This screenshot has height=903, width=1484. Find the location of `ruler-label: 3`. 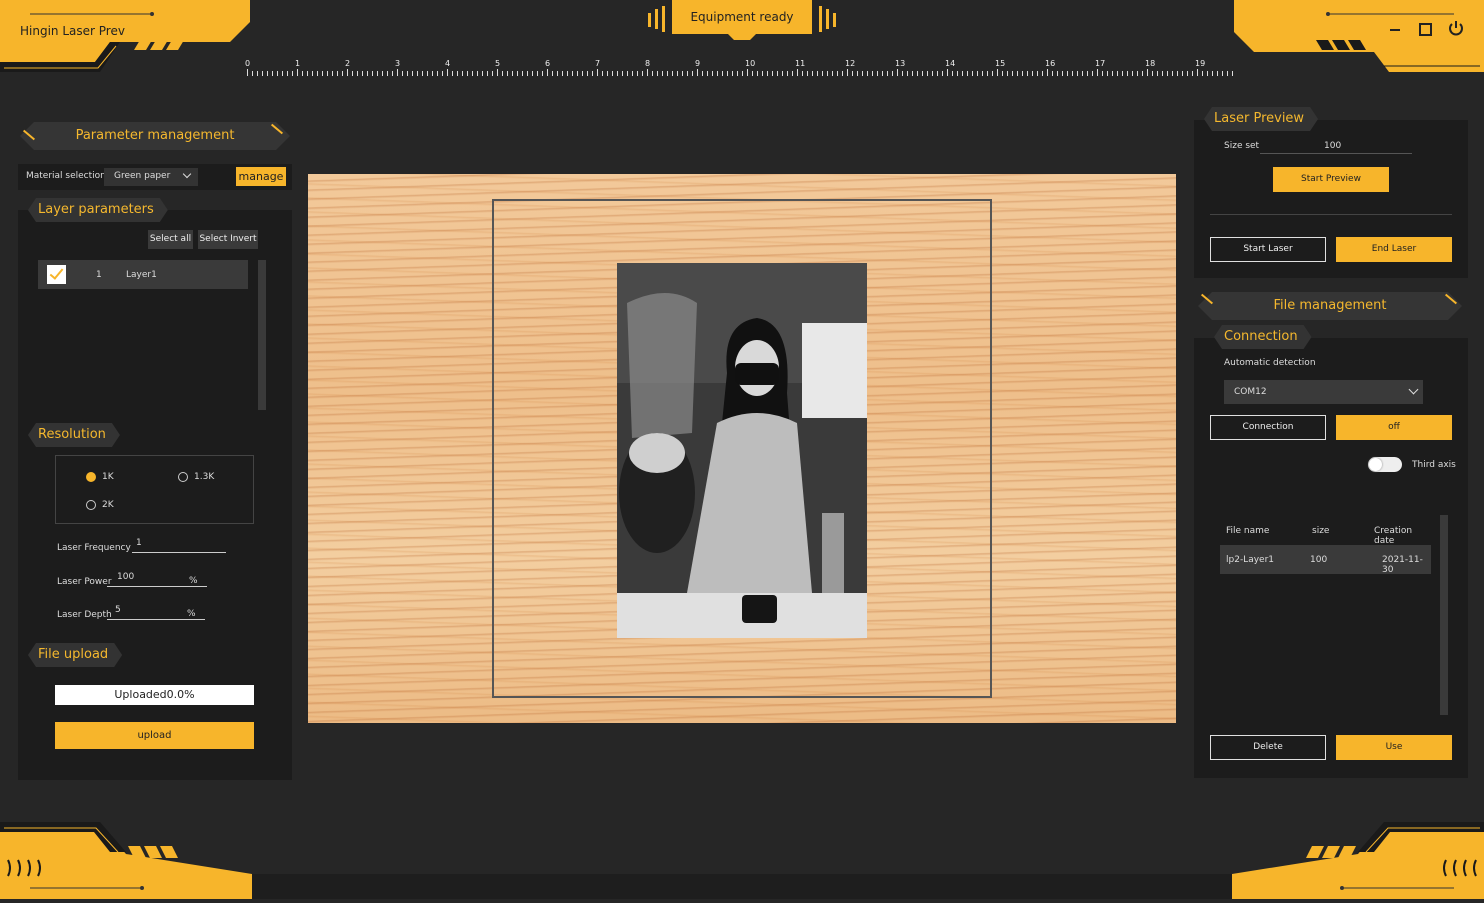

ruler-label: 3 is located at coordinates (398, 63).